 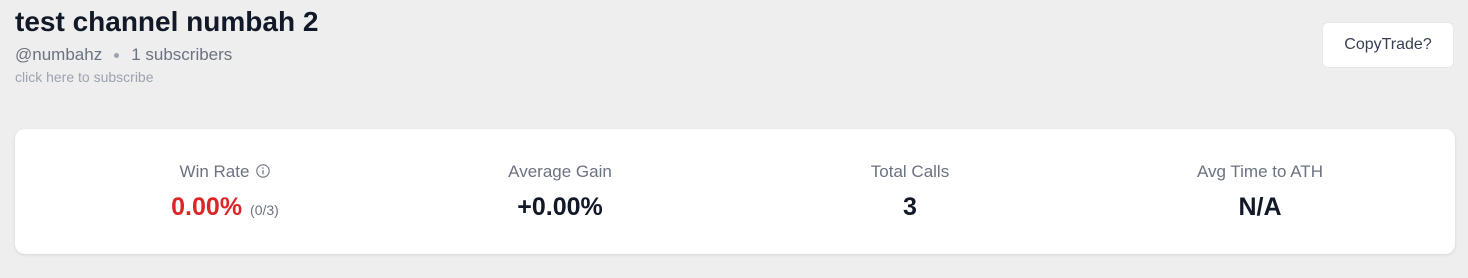 I want to click on channel-handle: @numbahz, so click(x=59, y=54).